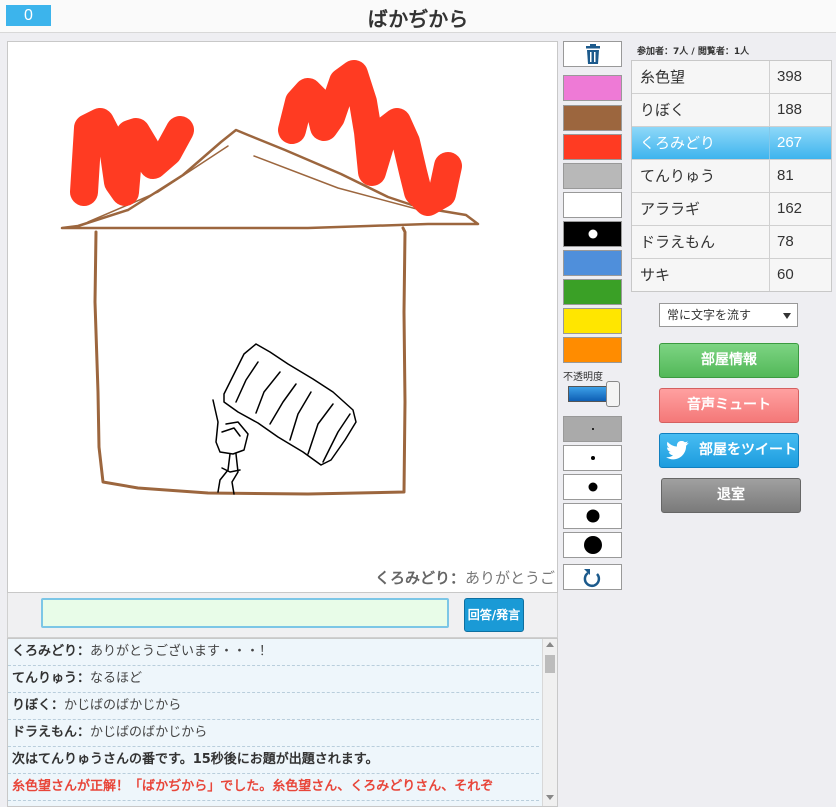  What do you see at coordinates (593, 393) in the screenshot?
I see `opacity-slider` at bounding box center [593, 393].